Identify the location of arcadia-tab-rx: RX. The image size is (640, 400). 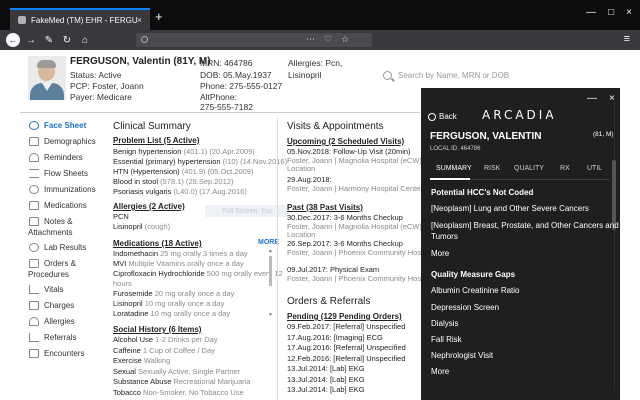
(565, 168).